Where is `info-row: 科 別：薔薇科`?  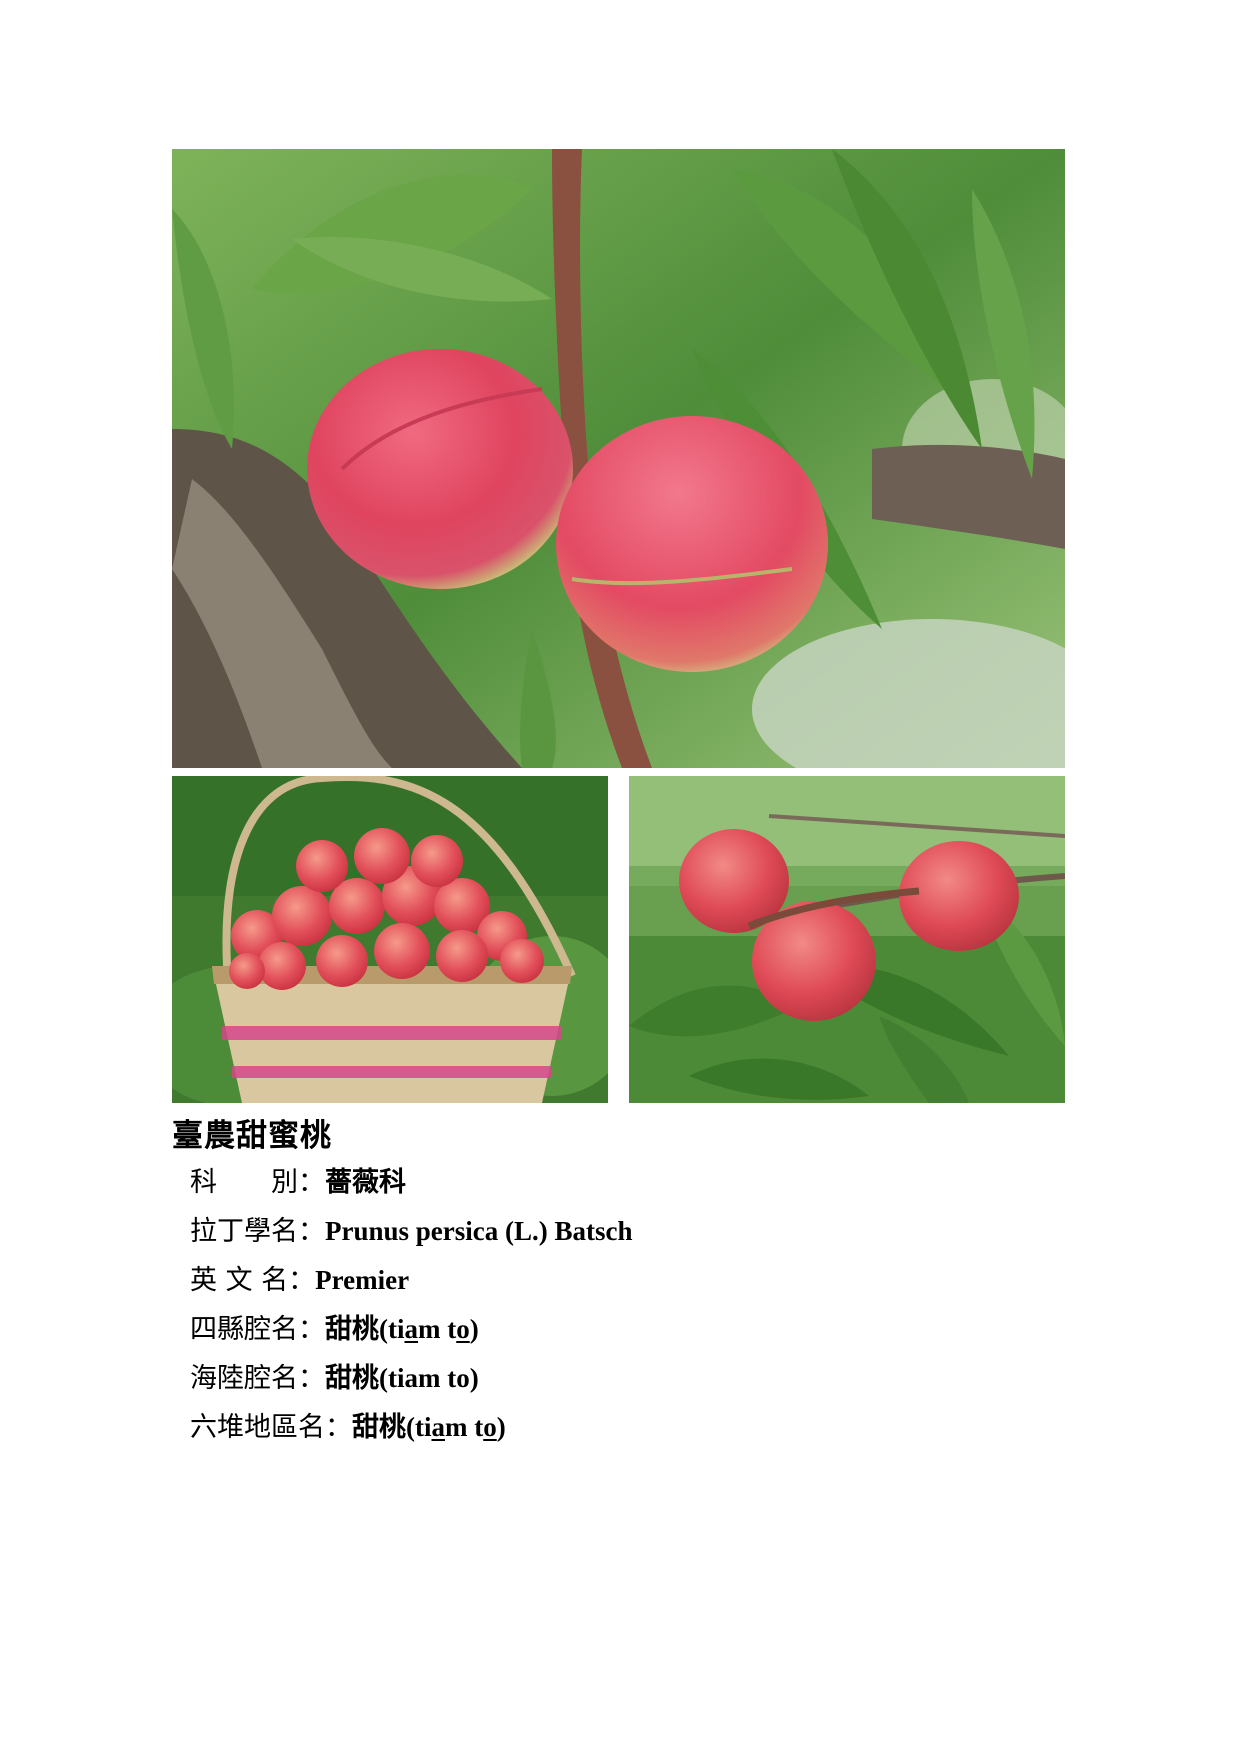
info-row: 科 別：薔薇科 is located at coordinates (411, 1186).